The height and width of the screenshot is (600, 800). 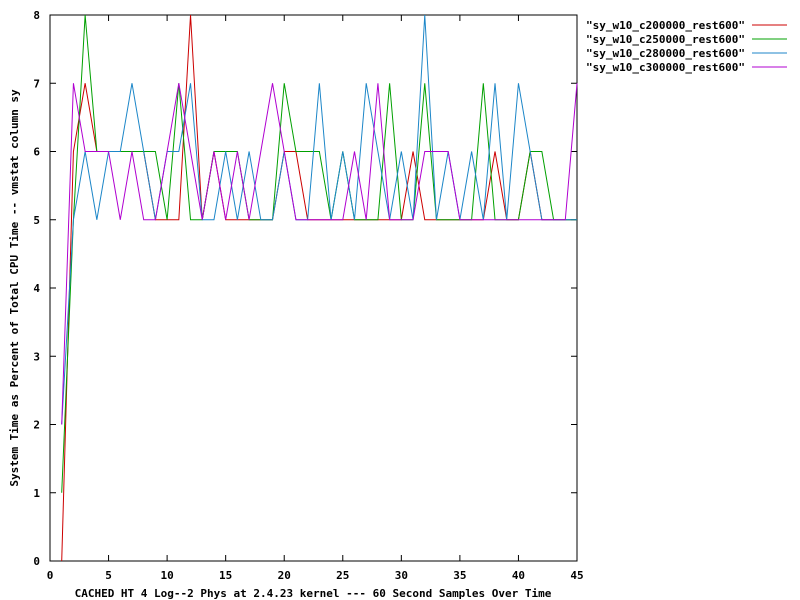 What do you see at coordinates (225, 575) in the screenshot?
I see `x-tick-label: 15` at bounding box center [225, 575].